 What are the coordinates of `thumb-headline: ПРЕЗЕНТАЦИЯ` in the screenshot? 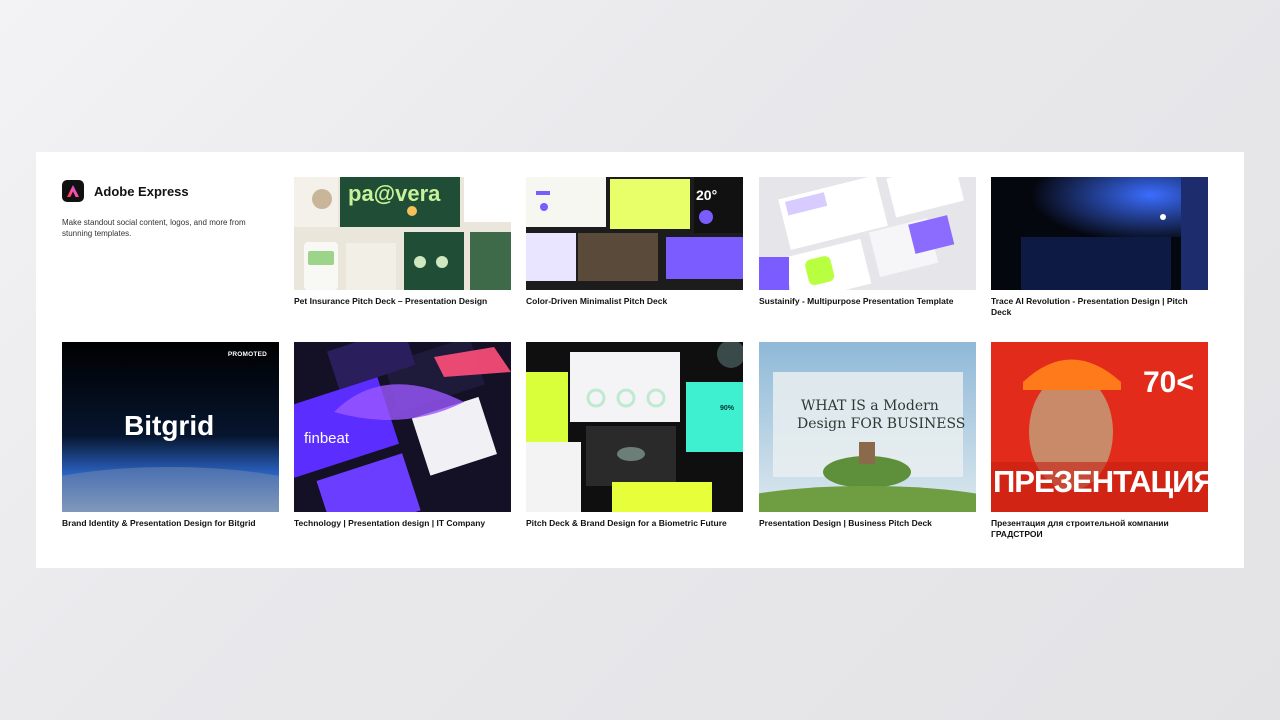 It's located at (1100, 481).